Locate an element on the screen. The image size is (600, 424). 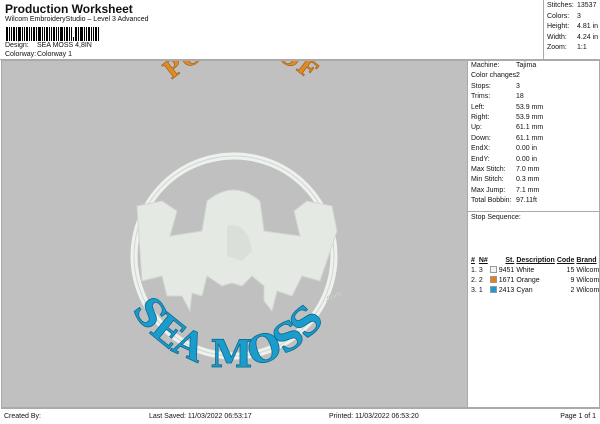
property-value: 61.1 mm is located at coordinates (530, 138).